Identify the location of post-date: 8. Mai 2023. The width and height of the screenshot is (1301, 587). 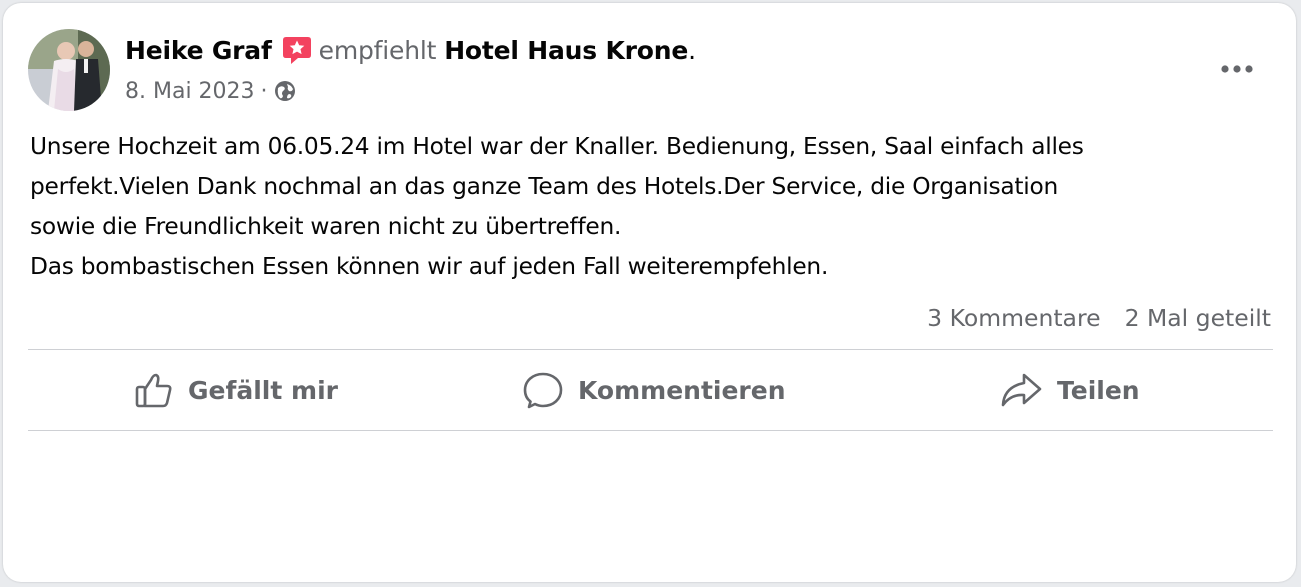
(190, 91).